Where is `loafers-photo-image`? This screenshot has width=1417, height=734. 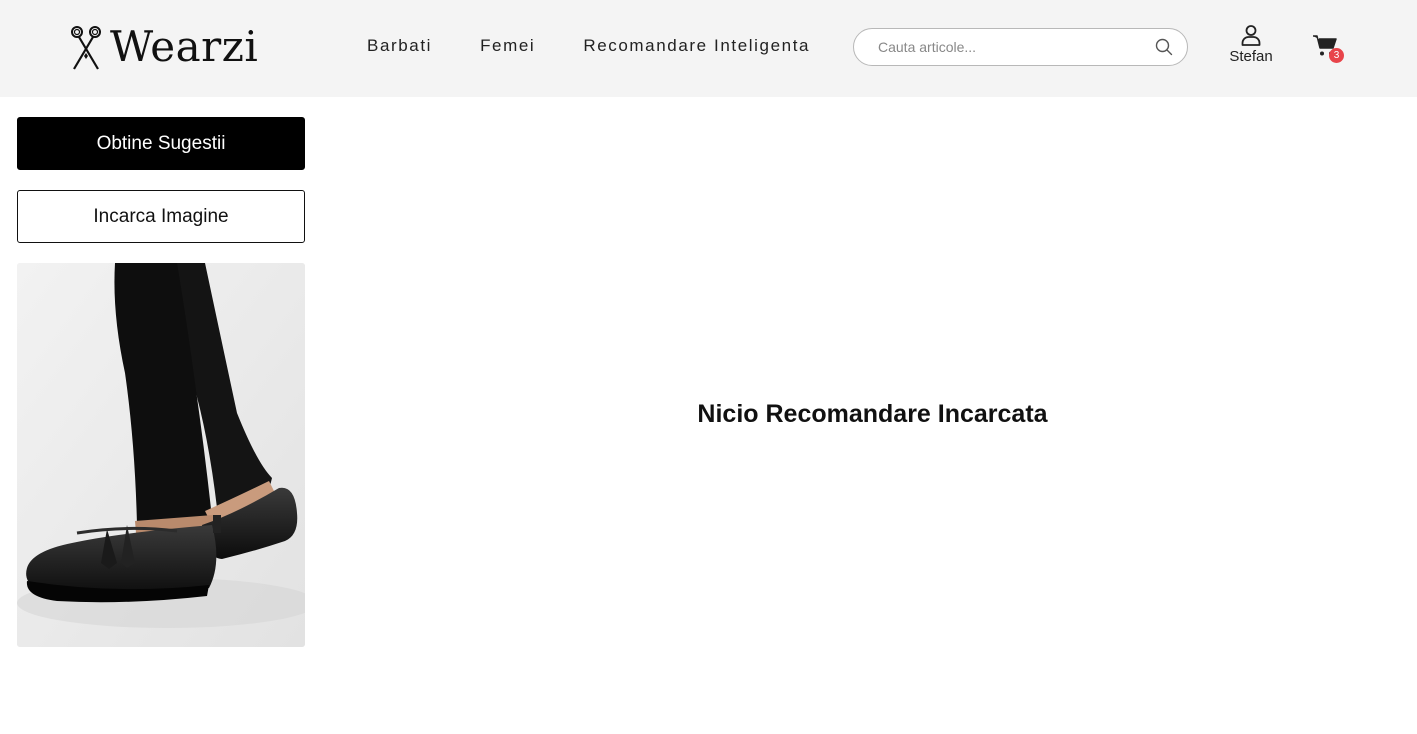 loafers-photo-image is located at coordinates (161, 455).